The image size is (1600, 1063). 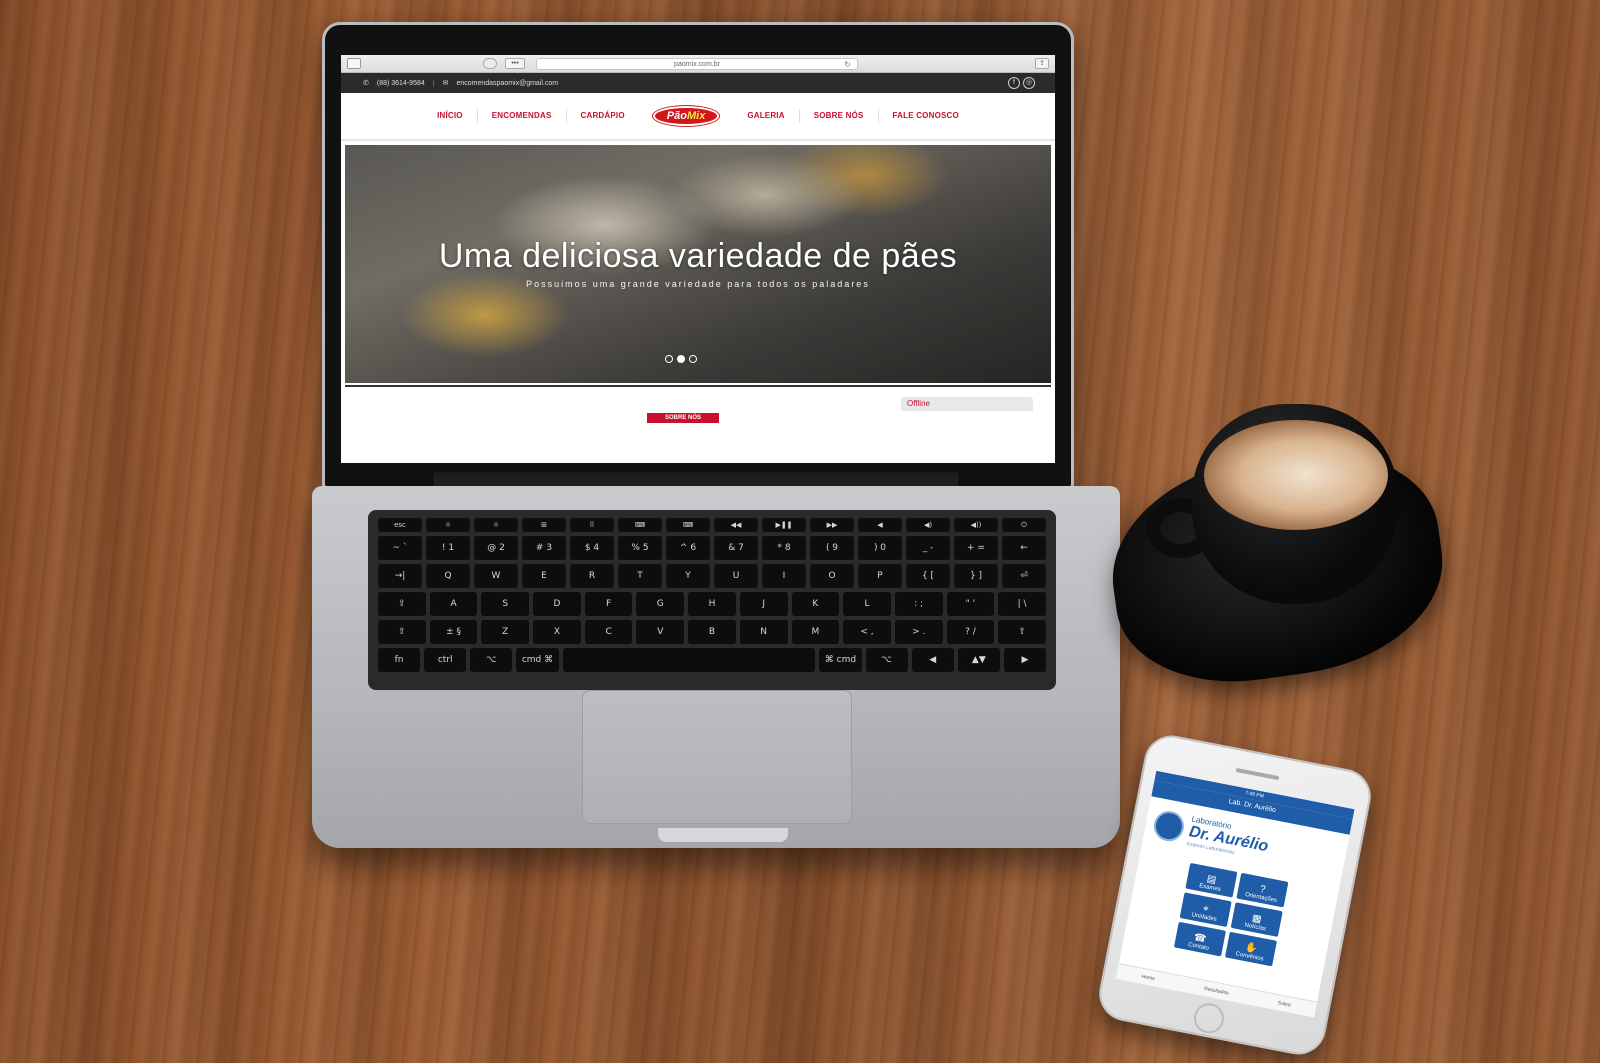 What do you see at coordinates (976, 576) in the screenshot?
I see `key: } ]` at bounding box center [976, 576].